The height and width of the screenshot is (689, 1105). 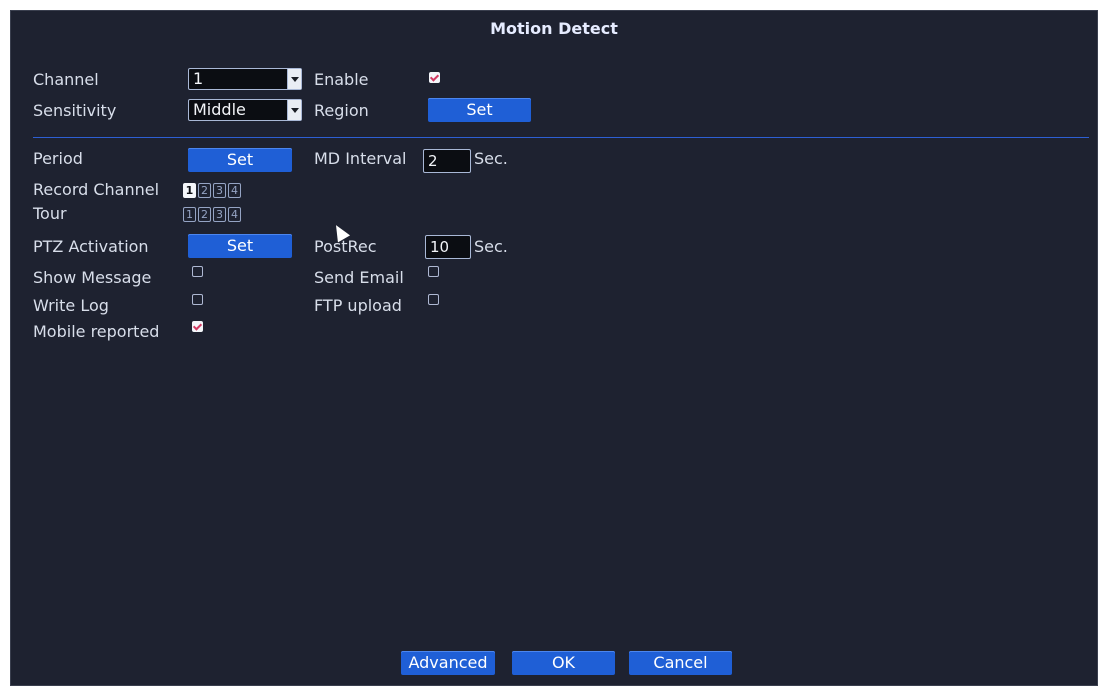 I want to click on sensitivity-label: Sensitivity, so click(x=75, y=110).